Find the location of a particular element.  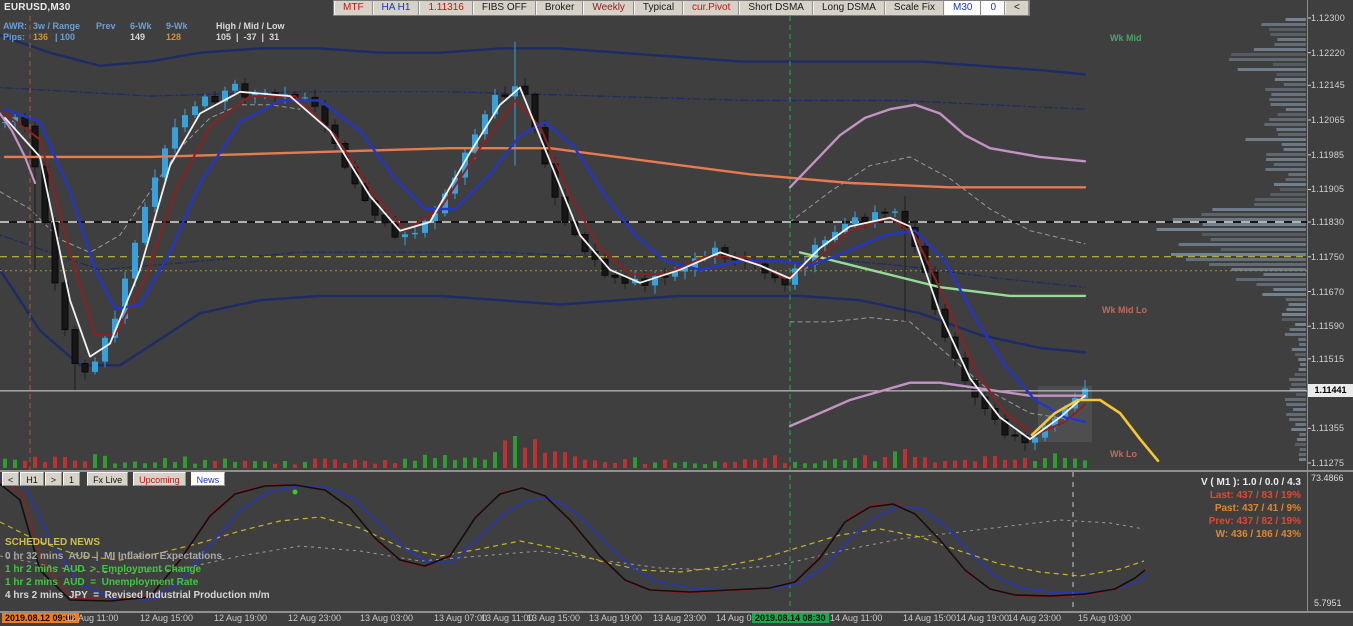

awr-text: 9-Wk is located at coordinates (177, 26).